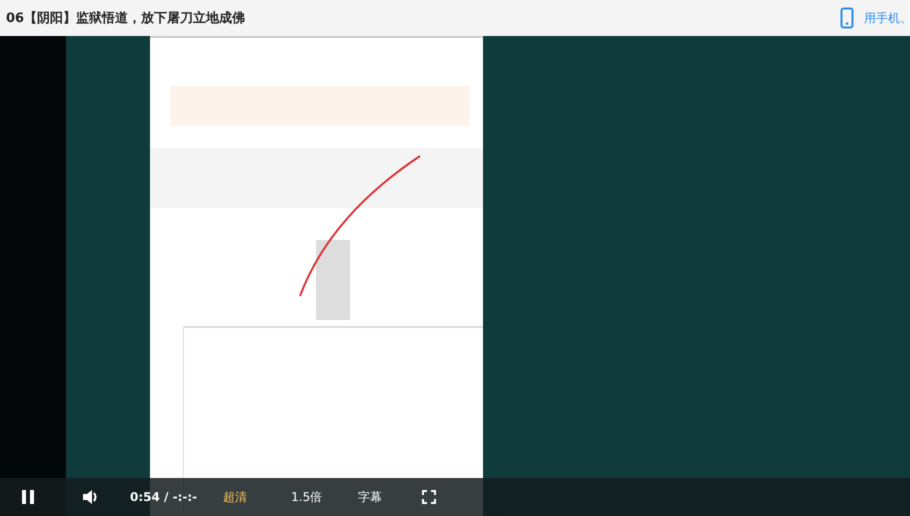 The height and width of the screenshot is (516, 910). What do you see at coordinates (164, 497) in the screenshot?
I see `time-display: 0:54 / -:-:-` at bounding box center [164, 497].